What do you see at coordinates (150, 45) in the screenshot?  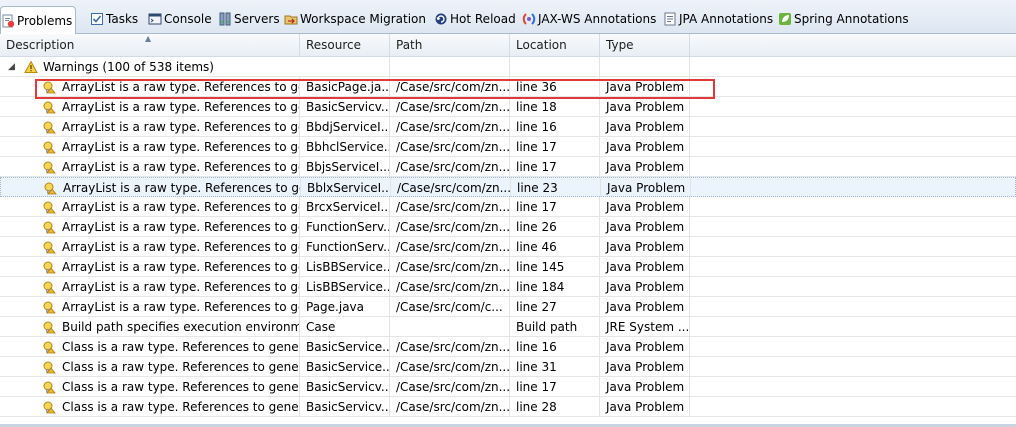 I see `column-header-description: Description ▲` at bounding box center [150, 45].